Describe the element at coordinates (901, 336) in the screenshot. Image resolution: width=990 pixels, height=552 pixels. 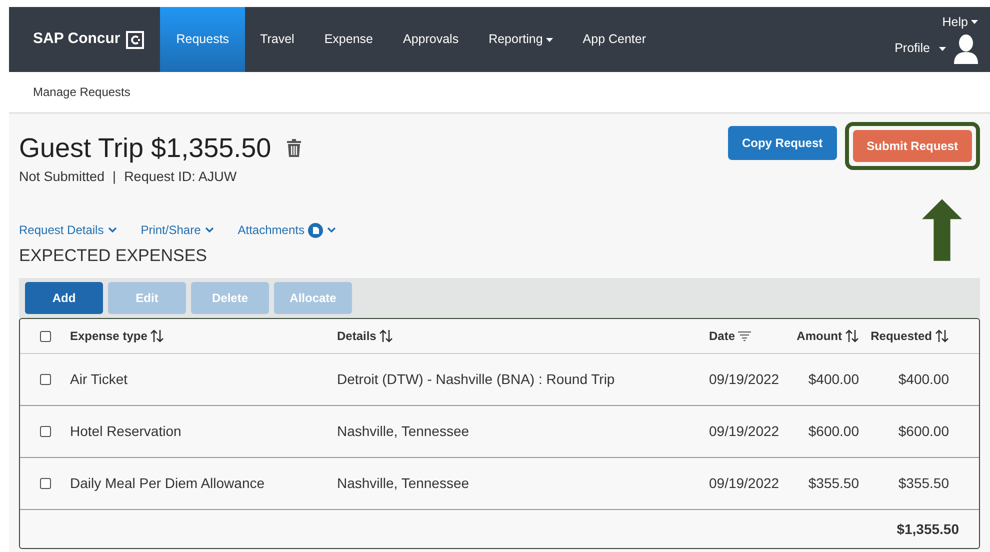
I see `column-header: Requested` at that location.